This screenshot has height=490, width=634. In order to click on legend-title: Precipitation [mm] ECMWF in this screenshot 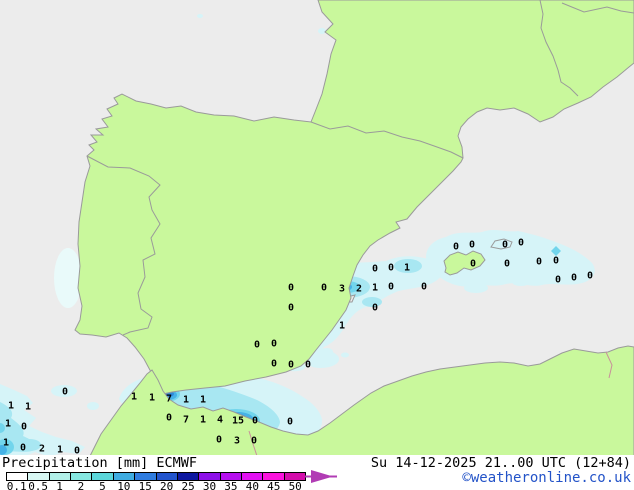, I will do `click(100, 463)`.